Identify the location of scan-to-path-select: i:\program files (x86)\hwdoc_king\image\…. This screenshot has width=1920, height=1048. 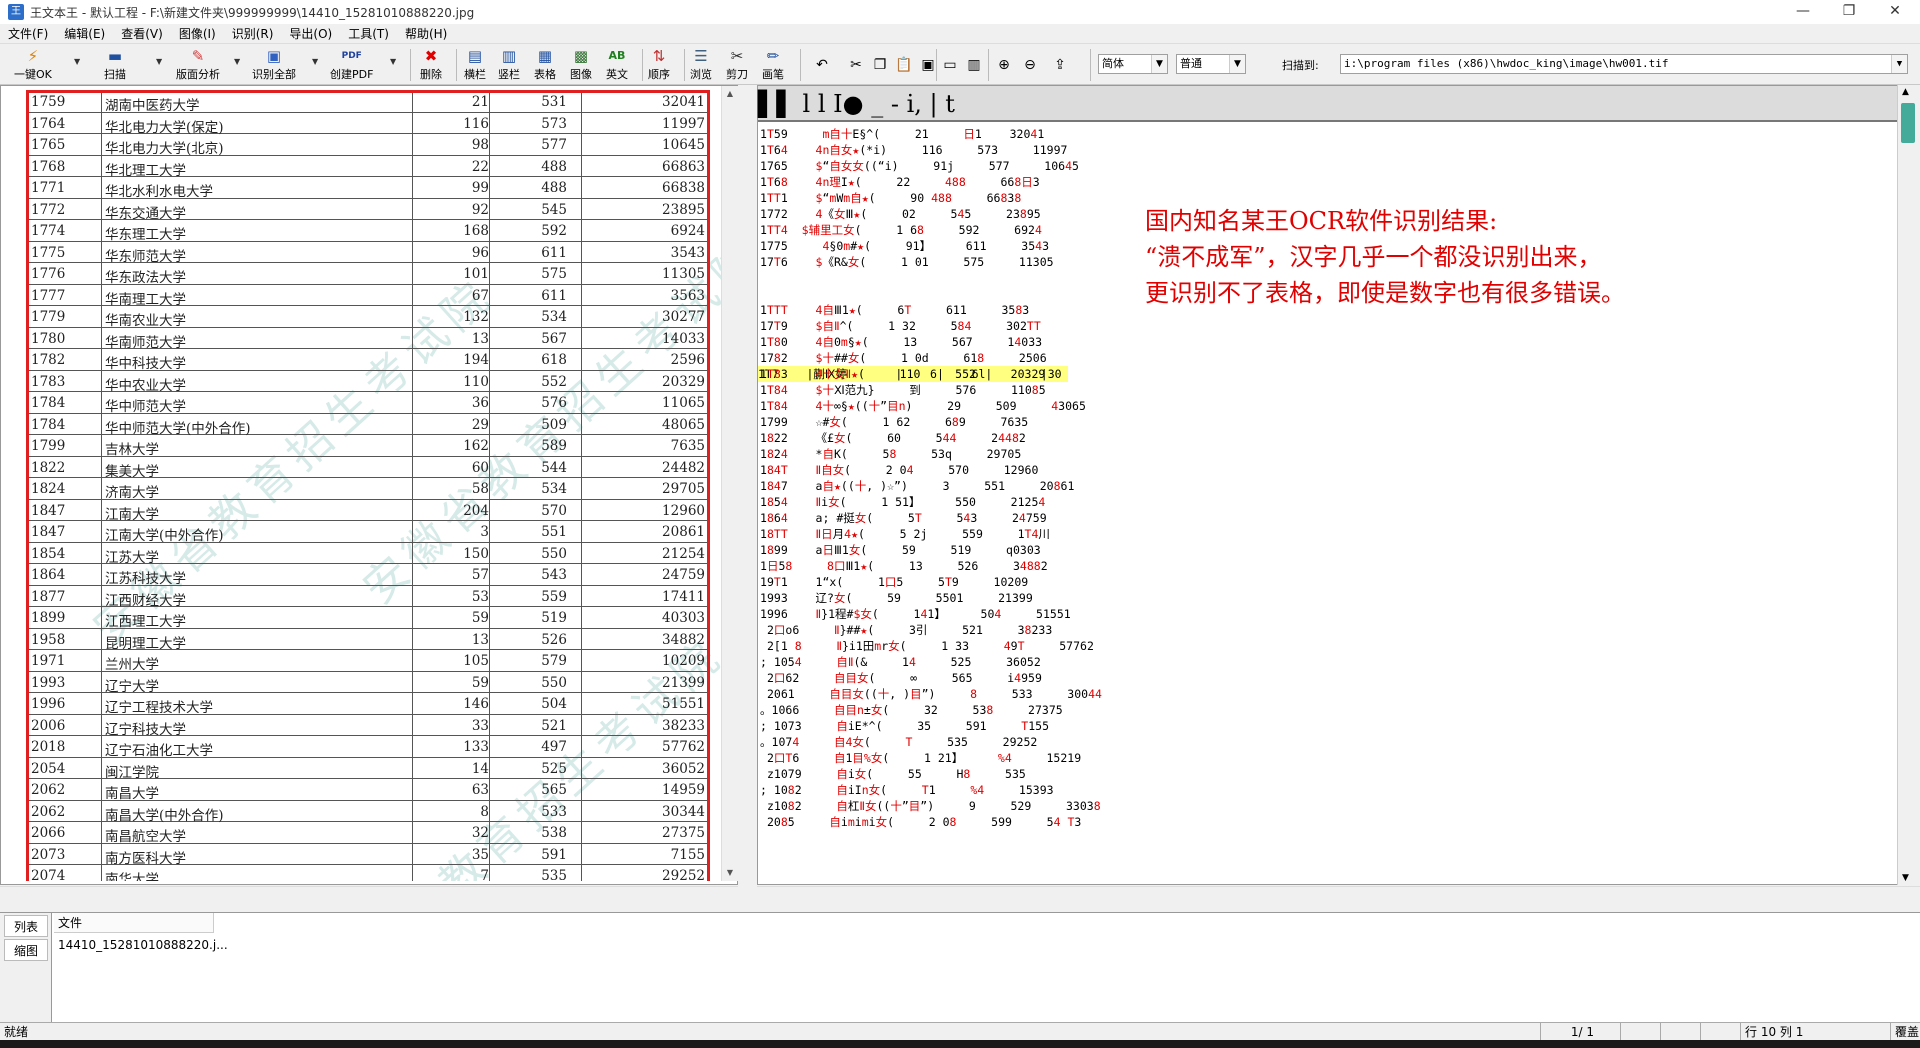
(1624, 64).